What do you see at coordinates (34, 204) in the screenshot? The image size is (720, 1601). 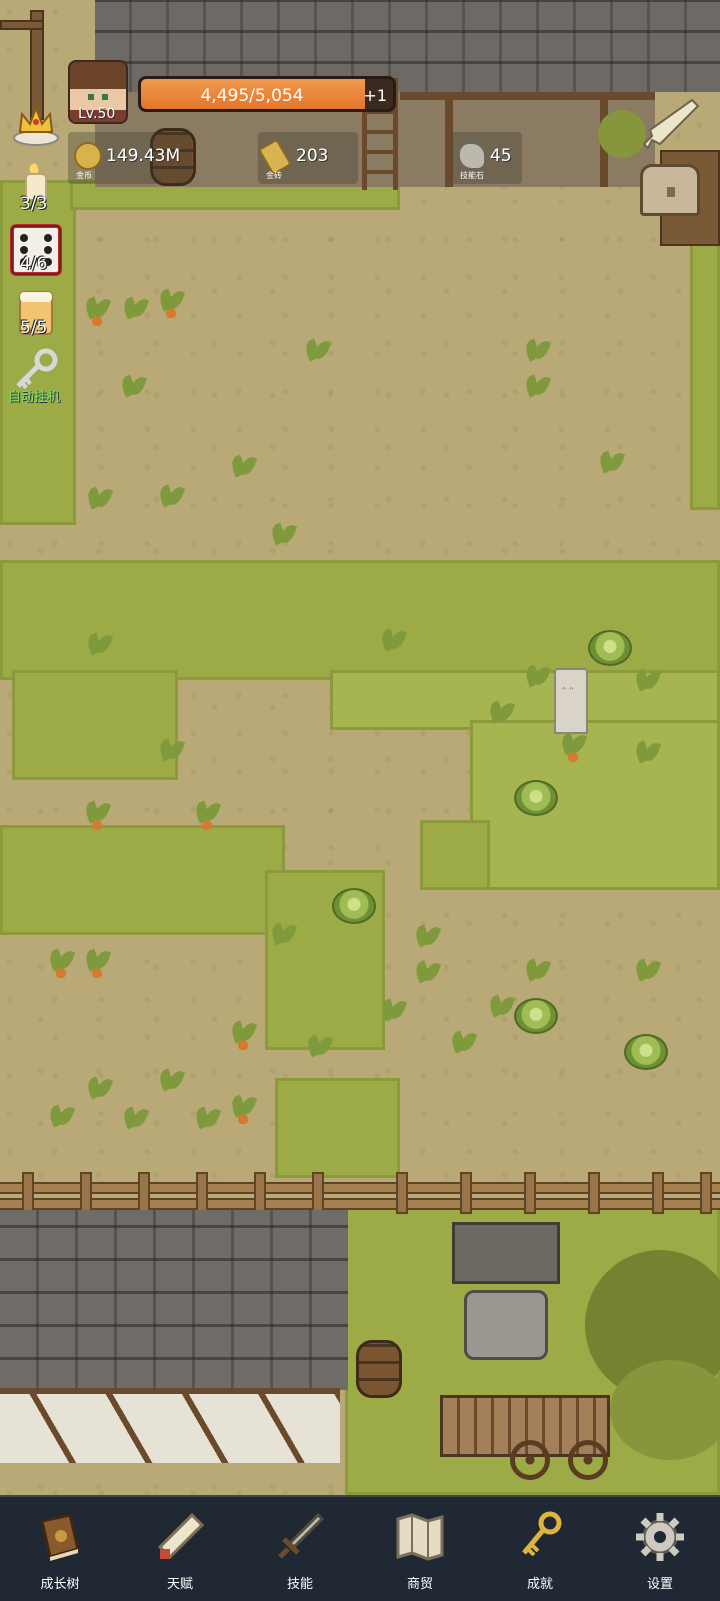 I see `candle-count: 3/3` at bounding box center [34, 204].